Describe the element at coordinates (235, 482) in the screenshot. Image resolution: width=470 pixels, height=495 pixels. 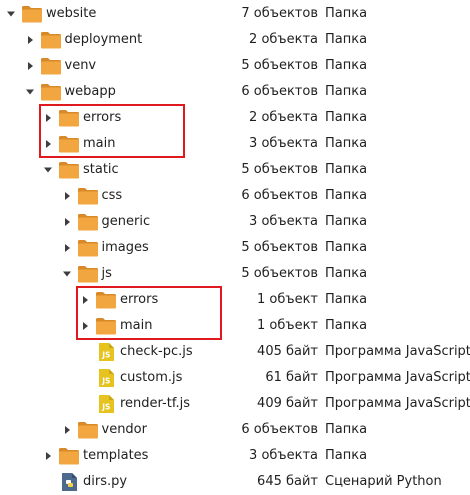
I see `tree-row: dirs.py 645 байт Сценарий Python` at that location.